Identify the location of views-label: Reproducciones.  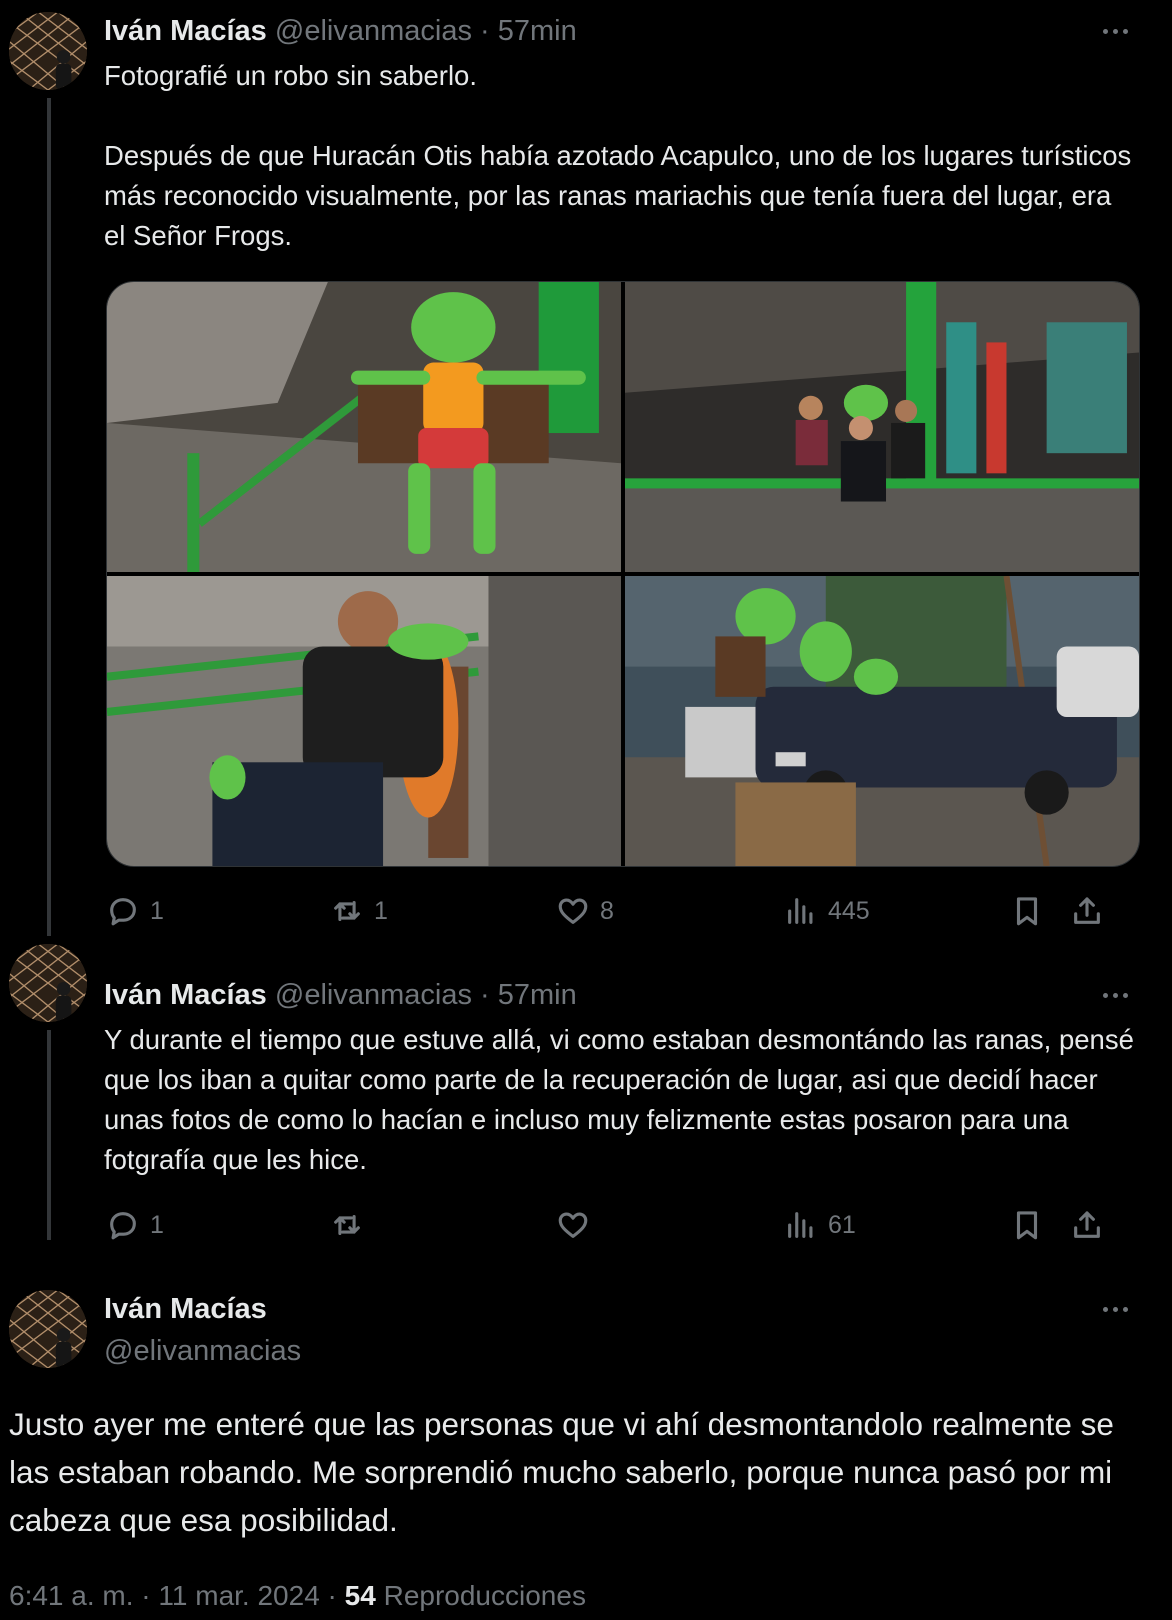
(484, 1595).